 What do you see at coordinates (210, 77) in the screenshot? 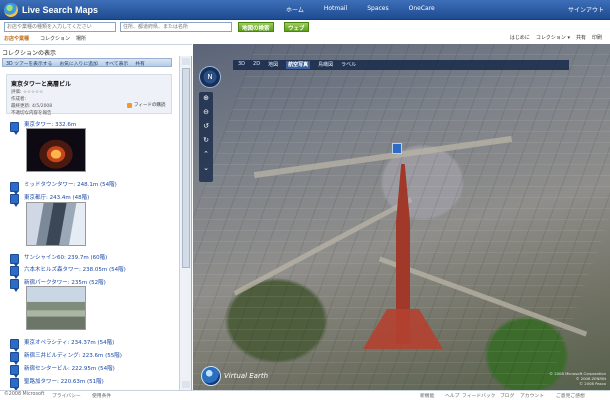
I see `compass-icon: N` at bounding box center [210, 77].